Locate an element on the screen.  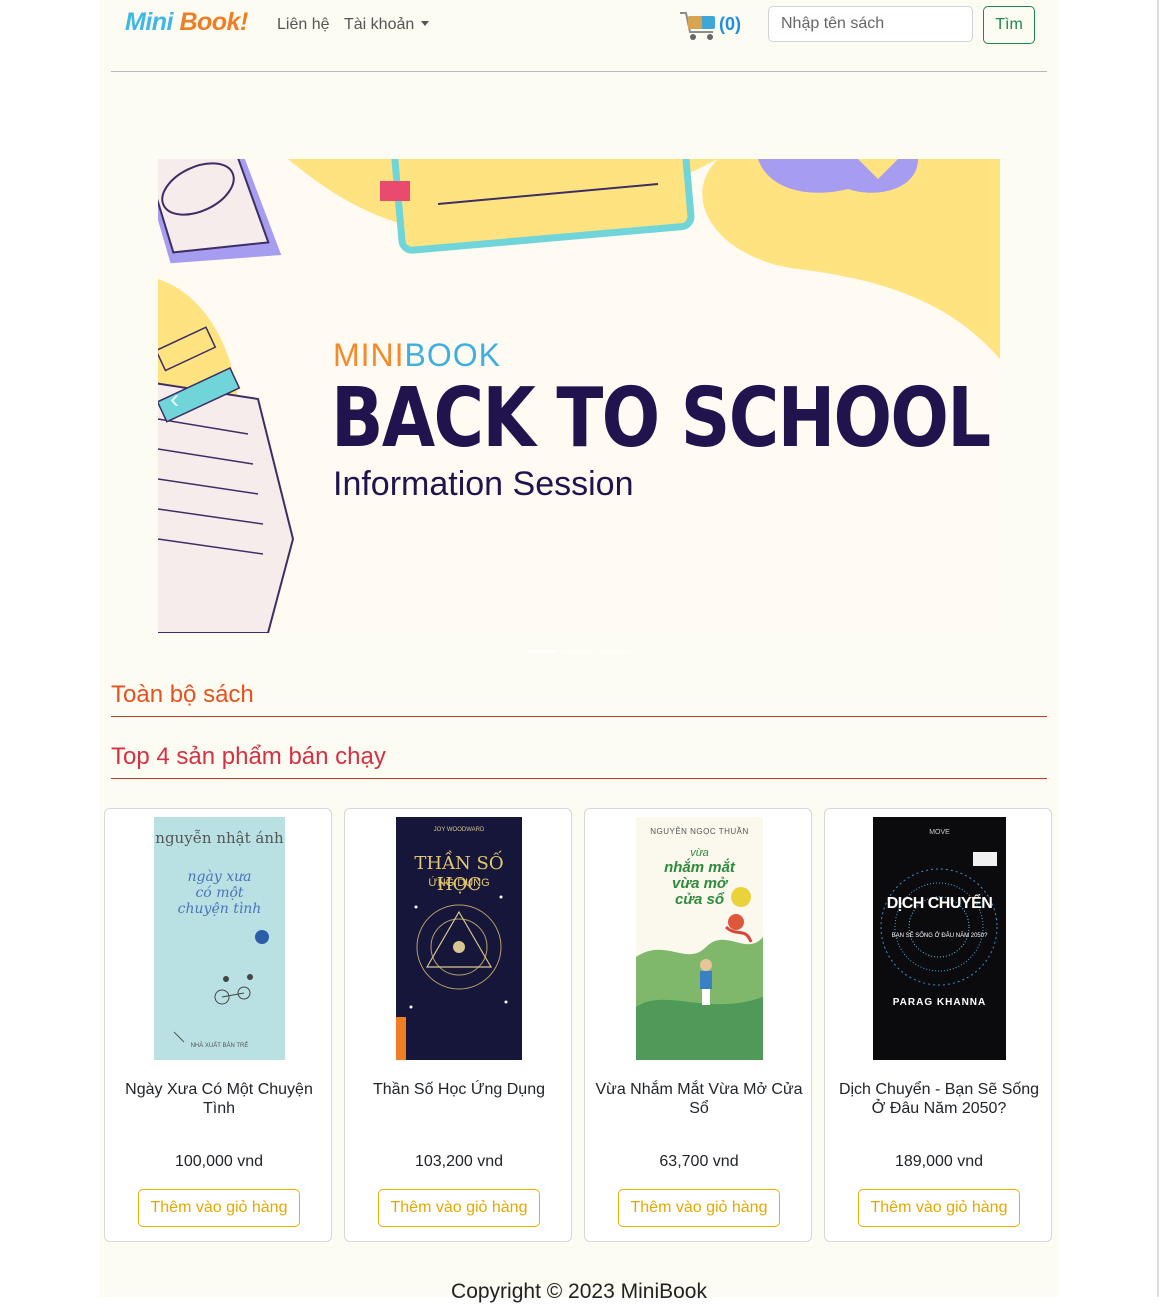
nav-divider is located at coordinates (579, 71).